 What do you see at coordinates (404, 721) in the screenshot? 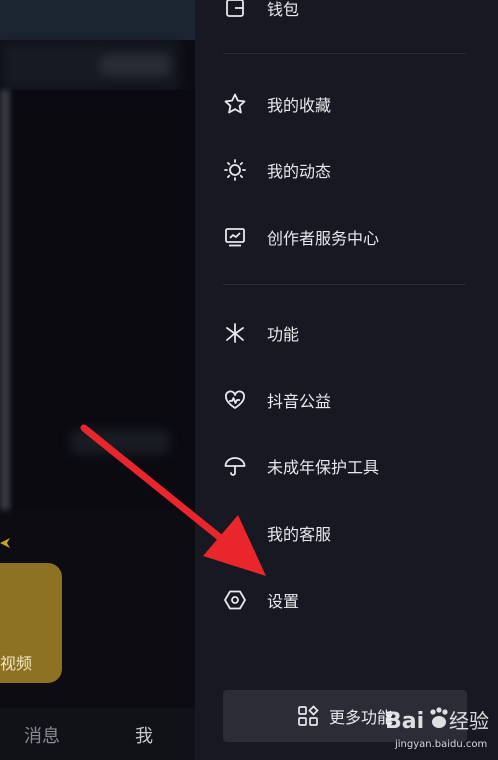
I see `svg-text: Bai` at bounding box center [404, 721].